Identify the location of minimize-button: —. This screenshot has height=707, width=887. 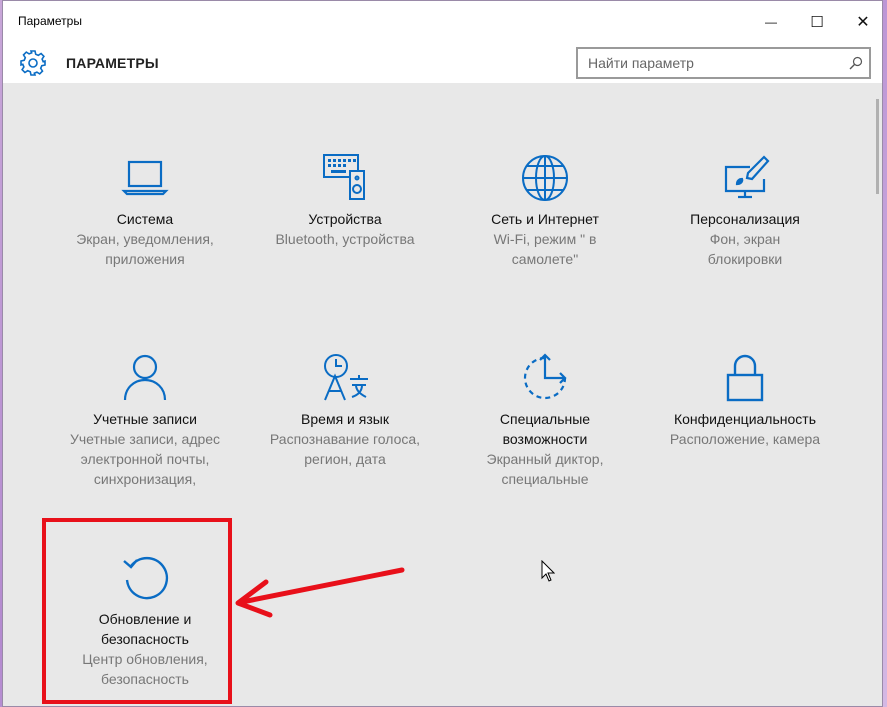
(771, 22).